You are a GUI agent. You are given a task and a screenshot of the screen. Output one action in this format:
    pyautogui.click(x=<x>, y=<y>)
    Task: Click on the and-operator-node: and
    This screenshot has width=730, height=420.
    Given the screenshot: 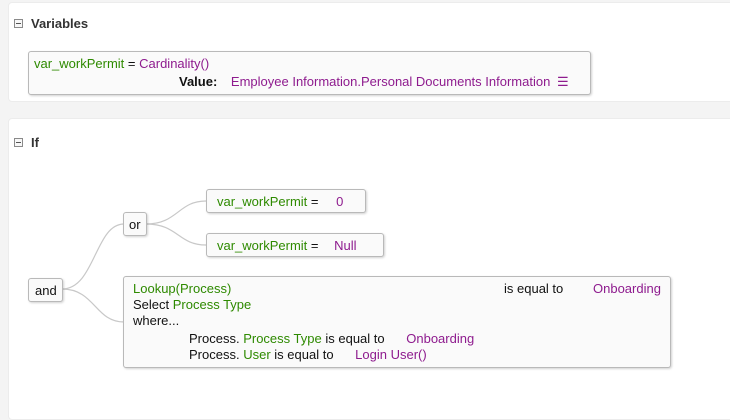 What is the action you would take?
    pyautogui.click(x=45, y=290)
    